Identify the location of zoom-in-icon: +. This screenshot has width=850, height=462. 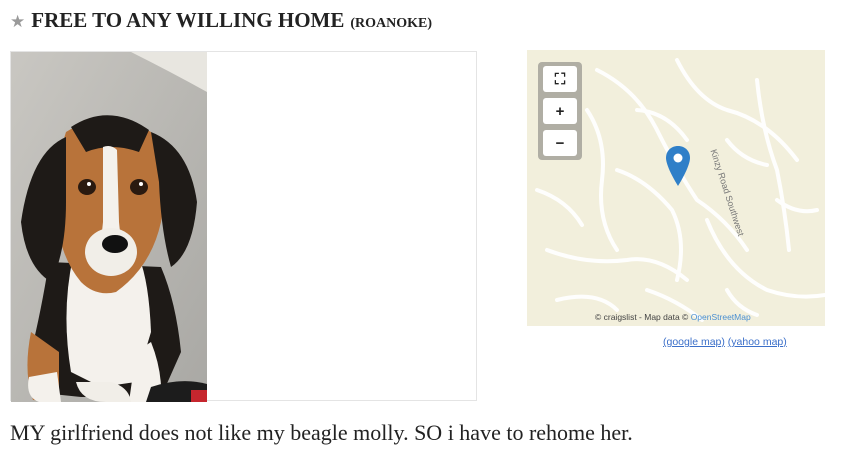
(560, 111).